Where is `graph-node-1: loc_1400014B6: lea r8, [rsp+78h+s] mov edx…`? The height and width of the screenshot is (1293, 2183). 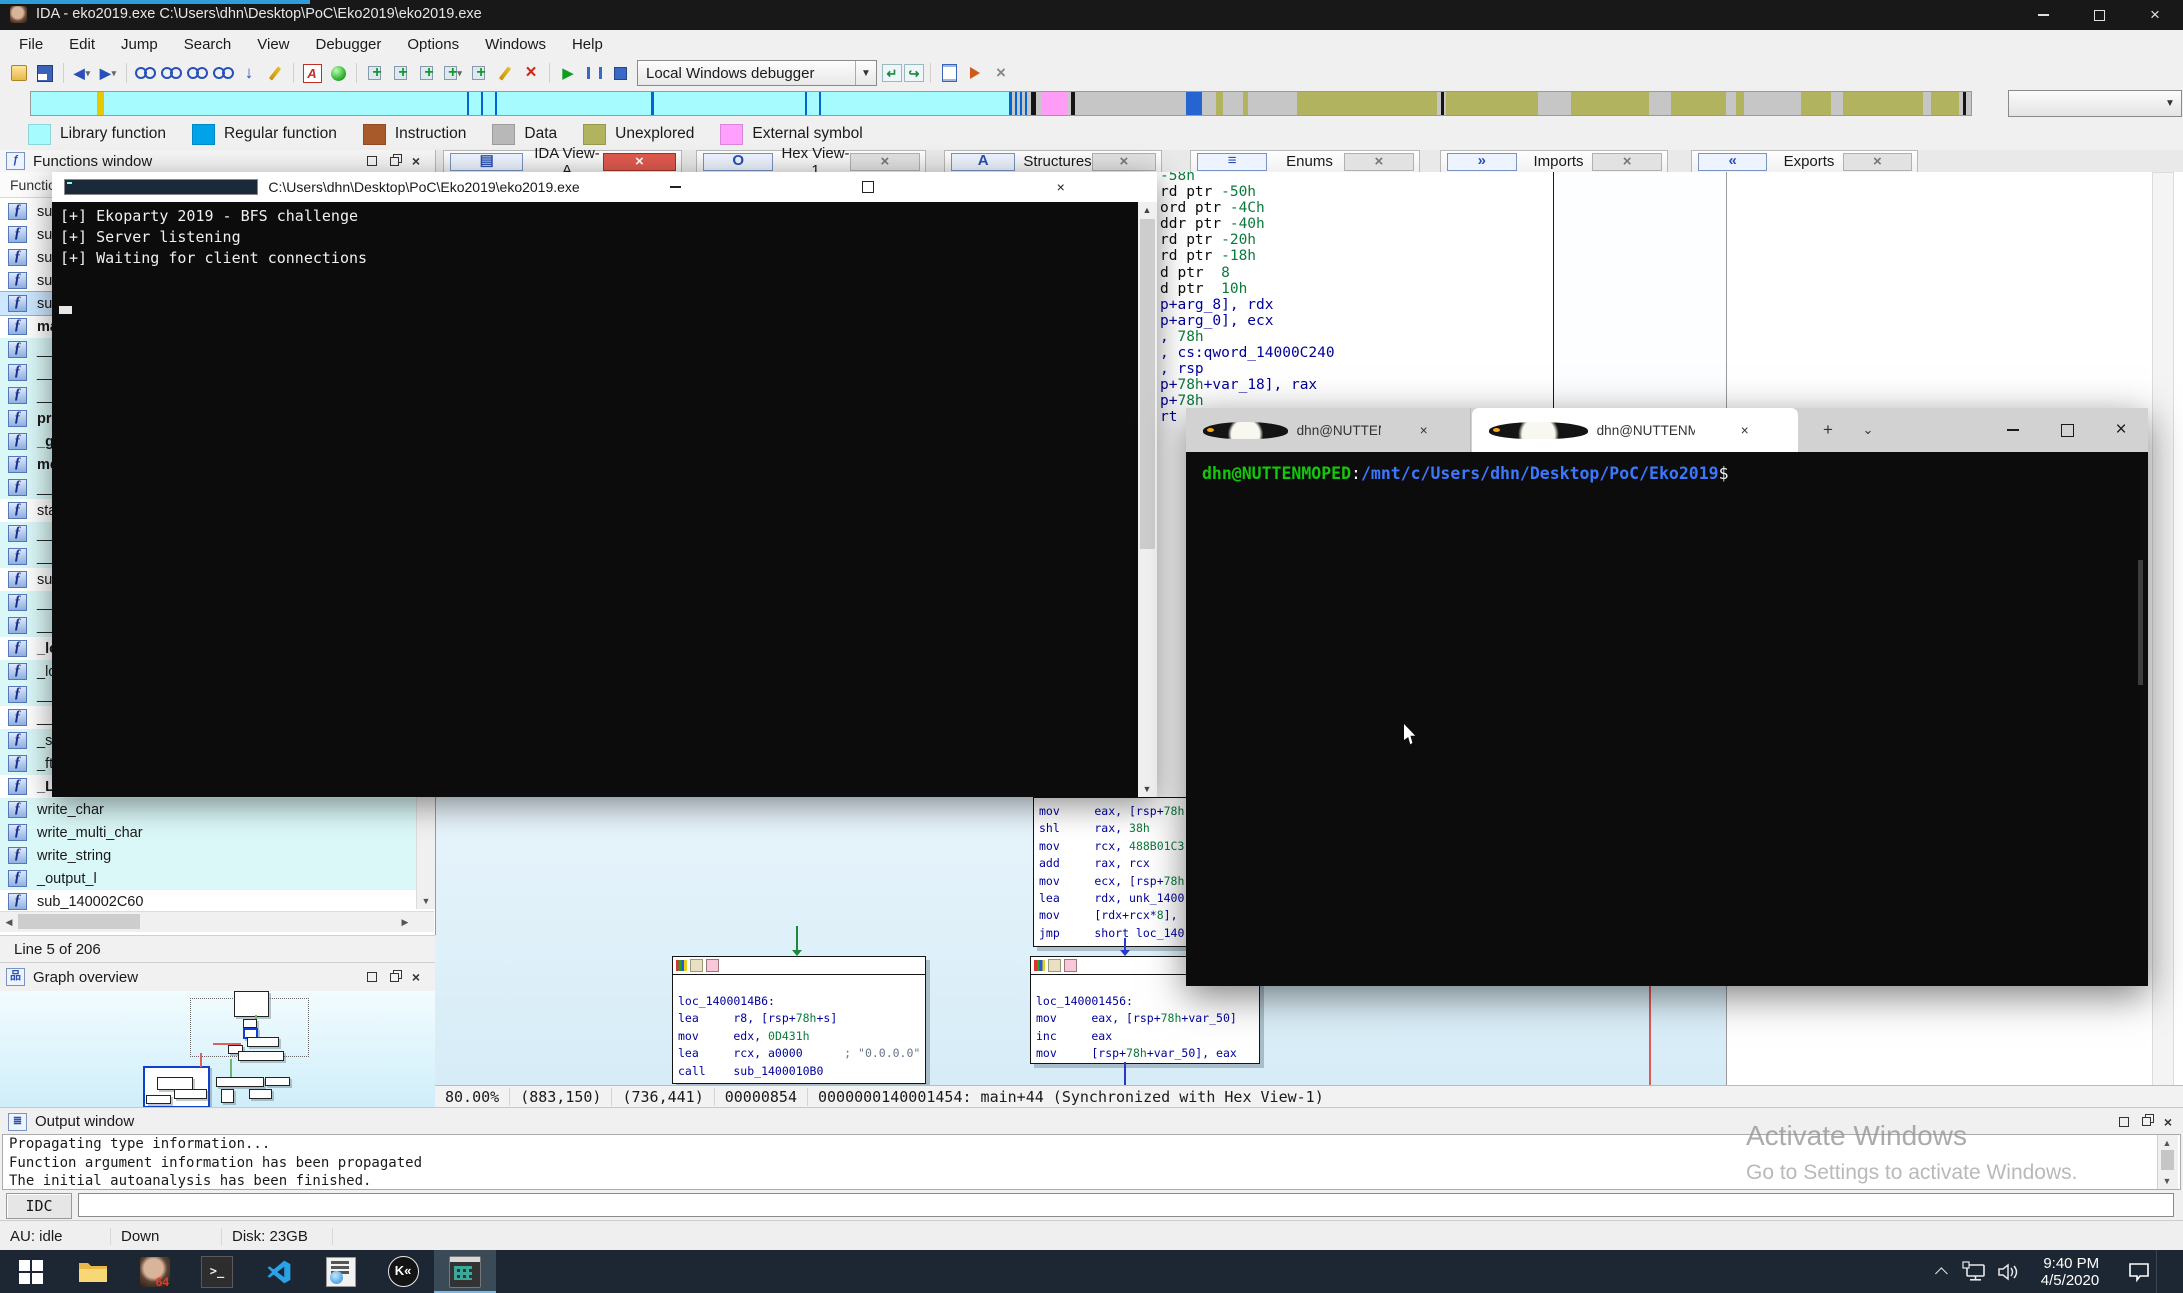
graph-node-1: loc_1400014B6: lea r8, [rsp+78h+s] mov edx… is located at coordinates (799, 1020).